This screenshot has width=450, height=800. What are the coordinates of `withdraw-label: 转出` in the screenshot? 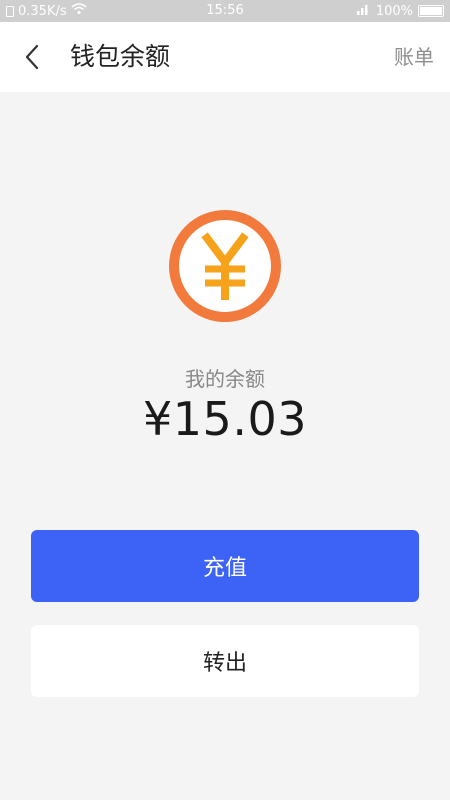 It's located at (224, 663).